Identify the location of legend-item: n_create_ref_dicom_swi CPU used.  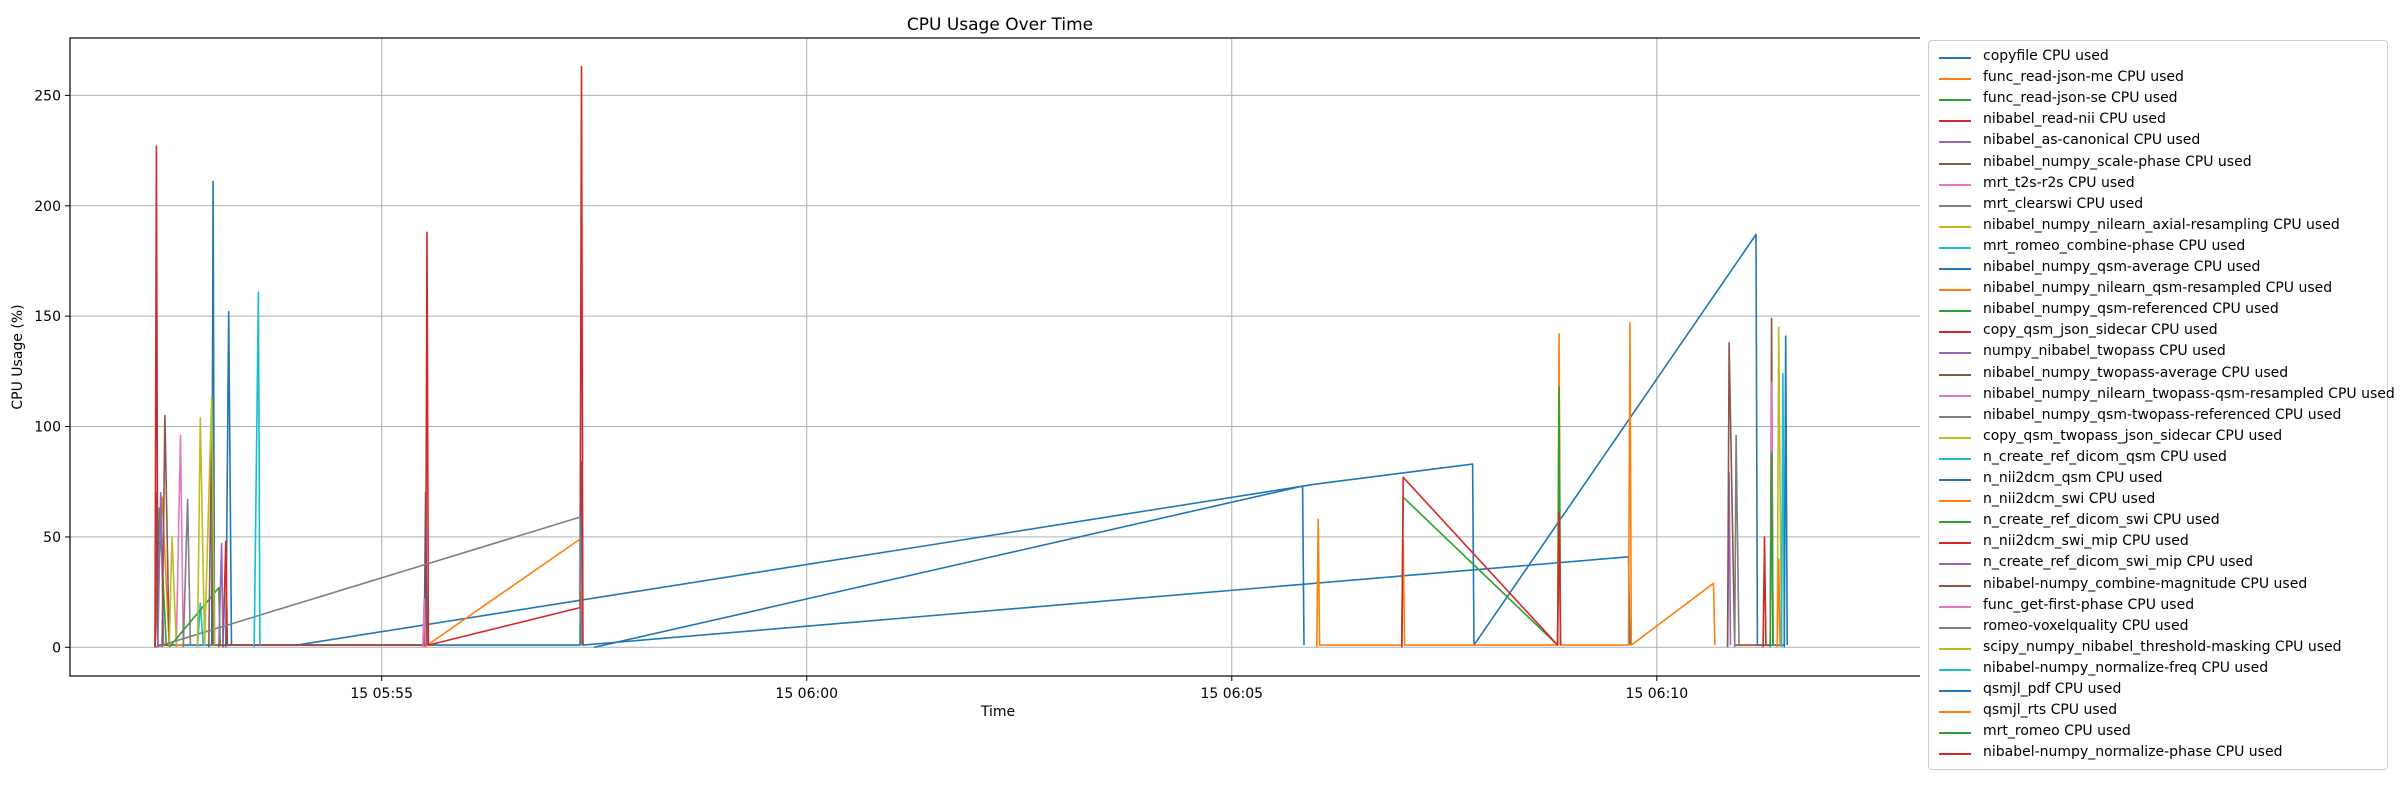
(2158, 521).